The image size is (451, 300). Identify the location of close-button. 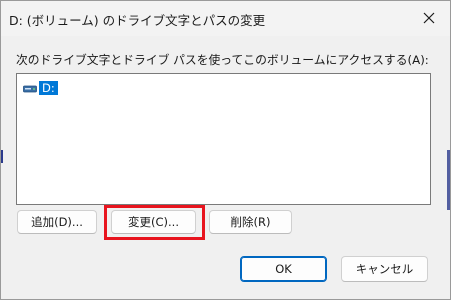
(429, 18).